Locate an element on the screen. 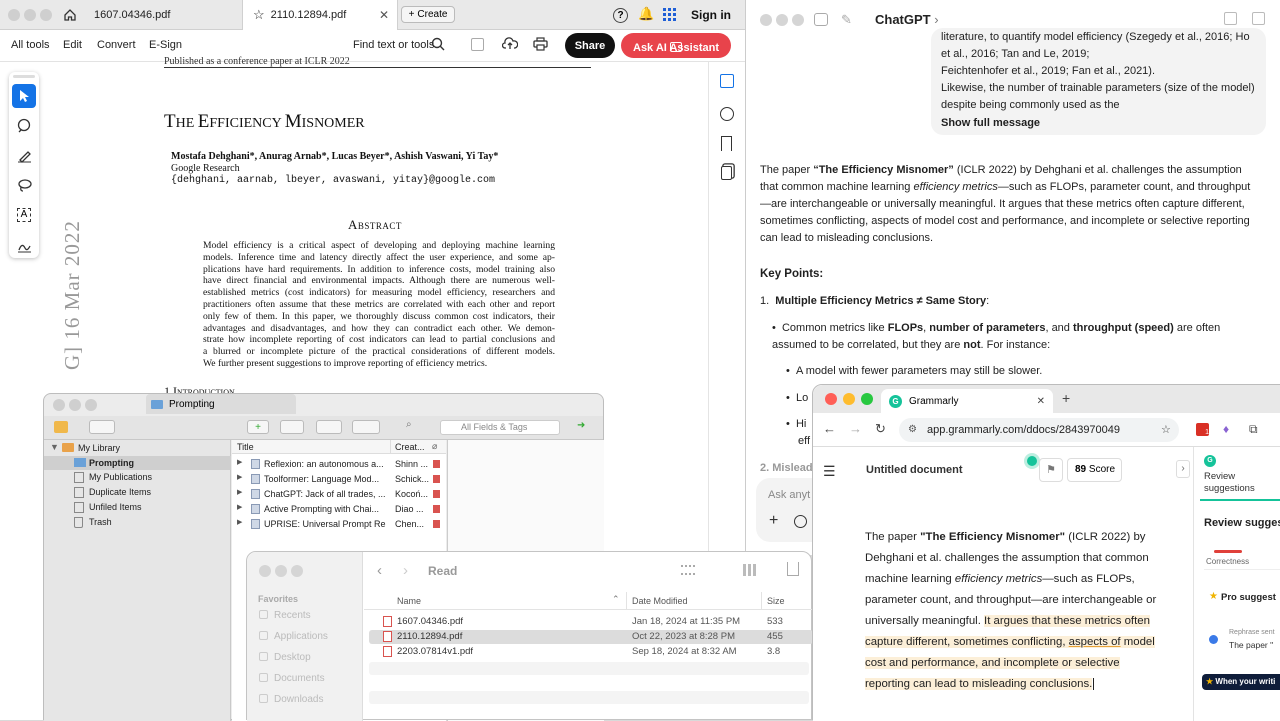  grid-view-icon is located at coordinates (750, 570).